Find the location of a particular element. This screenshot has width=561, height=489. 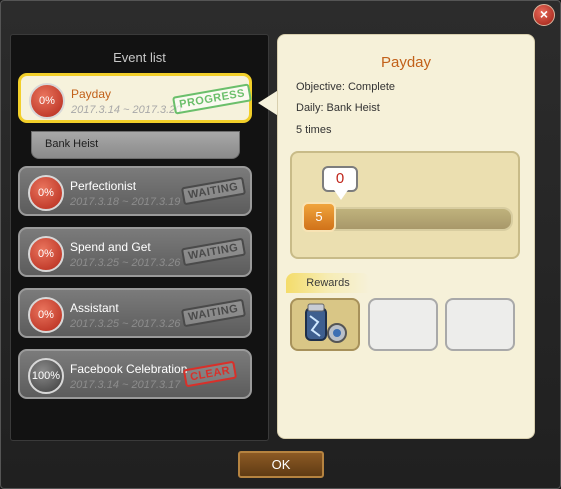

event-name: Assistant is located at coordinates (94, 308).